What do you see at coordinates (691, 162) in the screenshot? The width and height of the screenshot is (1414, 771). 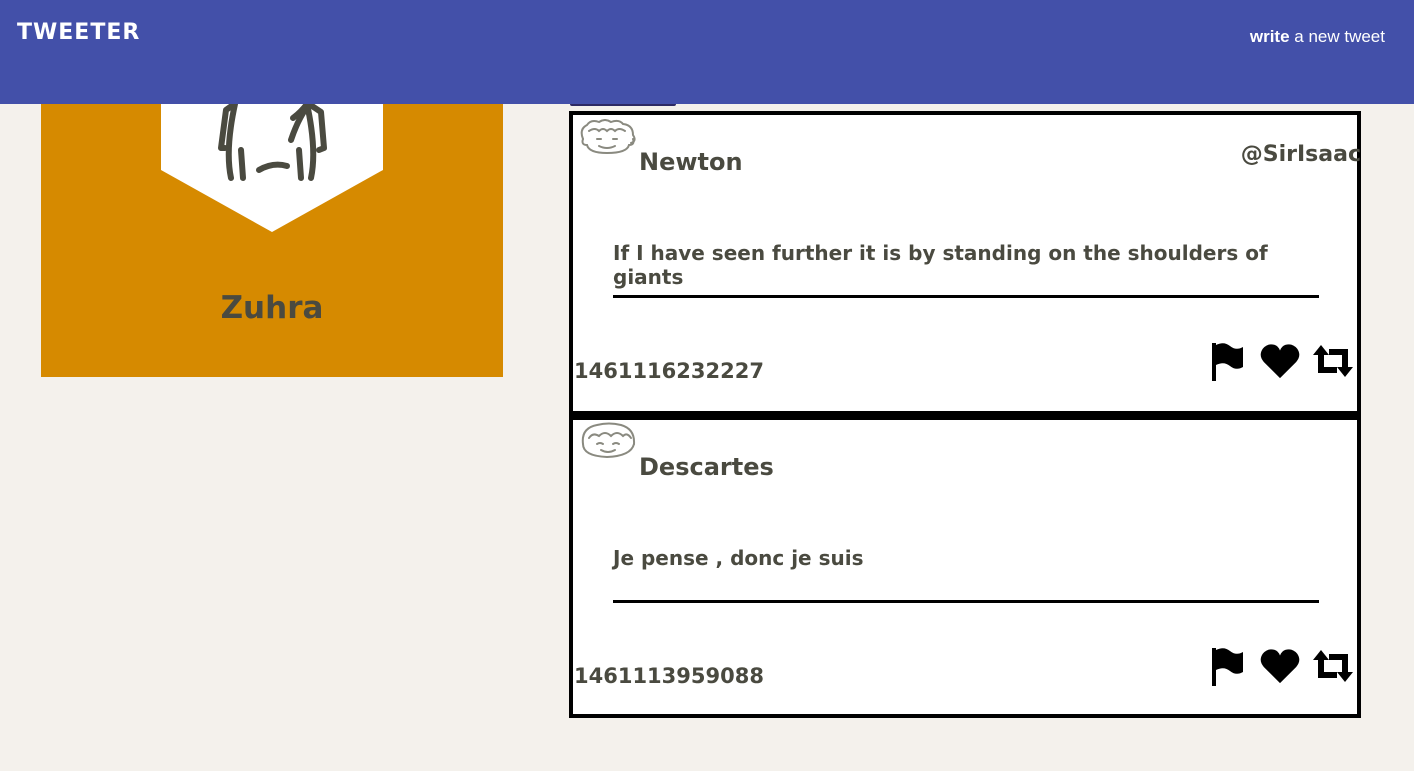 I see `tweet-author-name: Newton` at bounding box center [691, 162].